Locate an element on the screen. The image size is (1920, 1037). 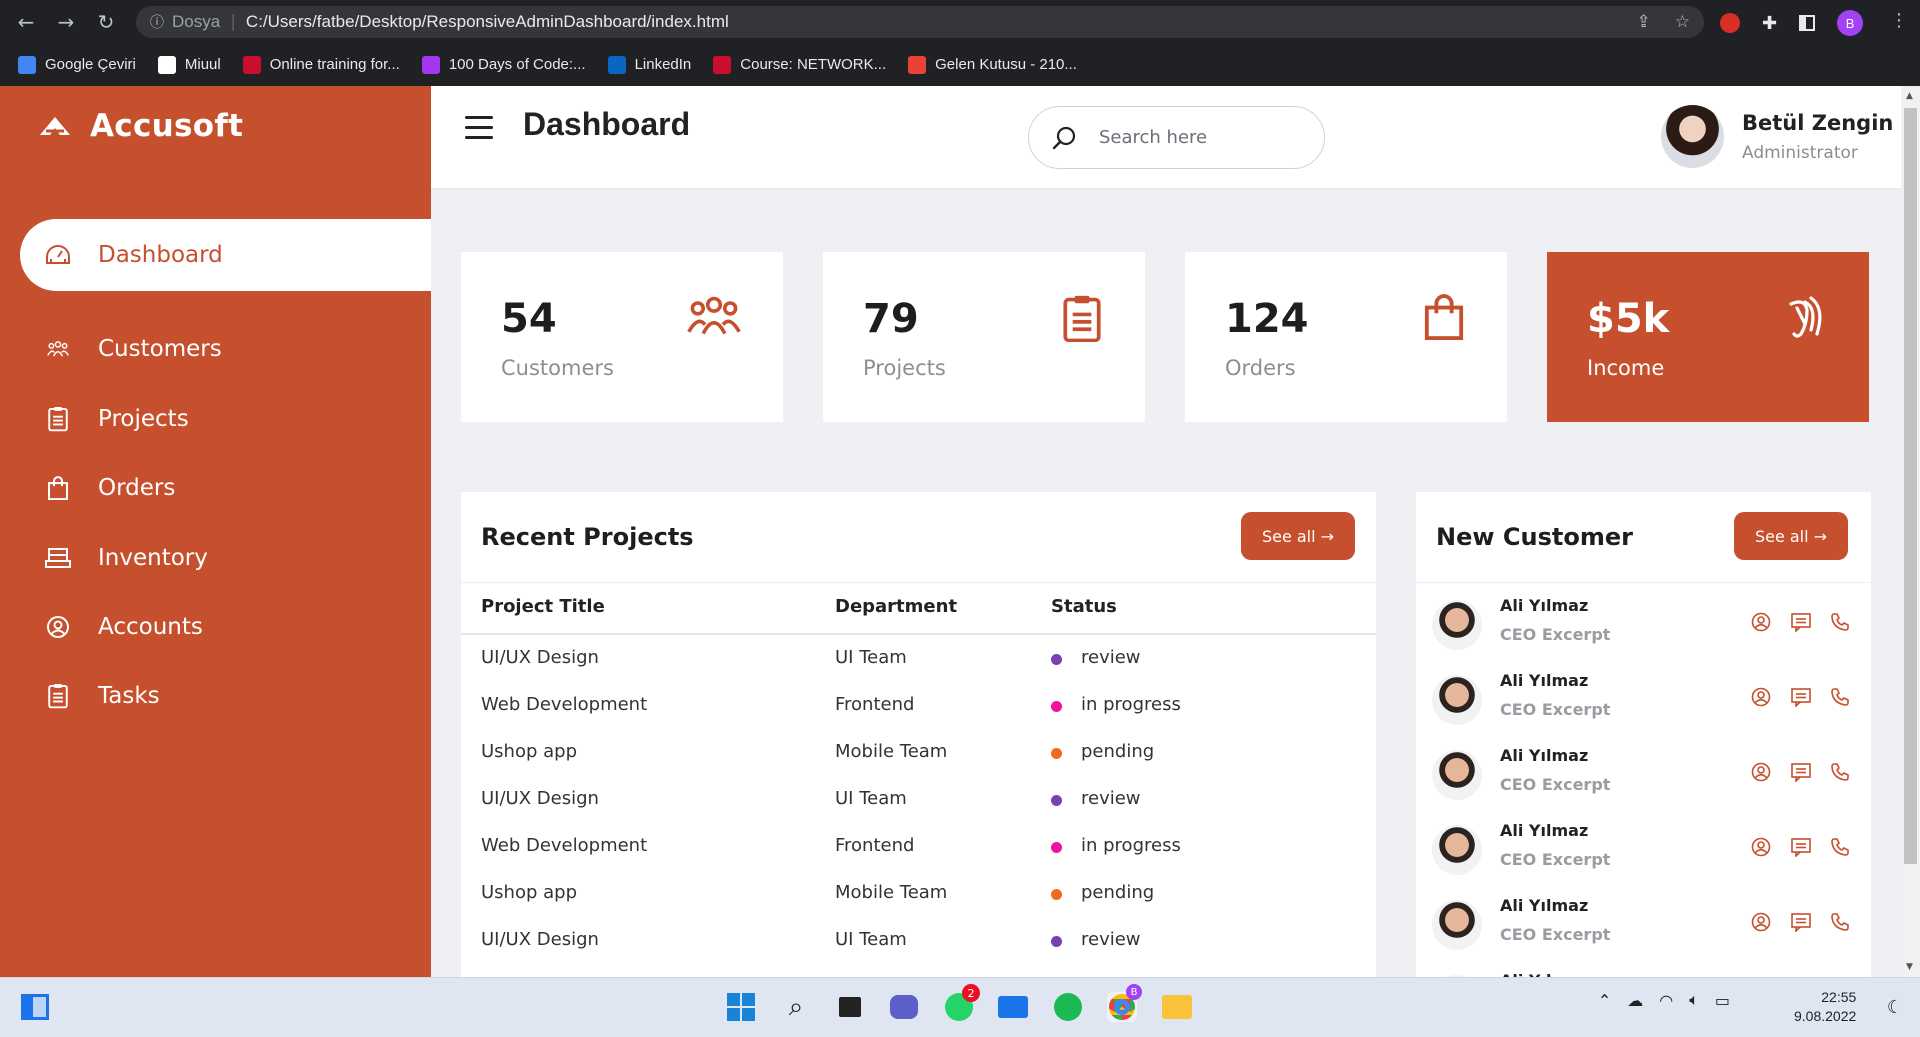
user-profile: Betül Zengin Administrator is located at coordinates (1777, 136).